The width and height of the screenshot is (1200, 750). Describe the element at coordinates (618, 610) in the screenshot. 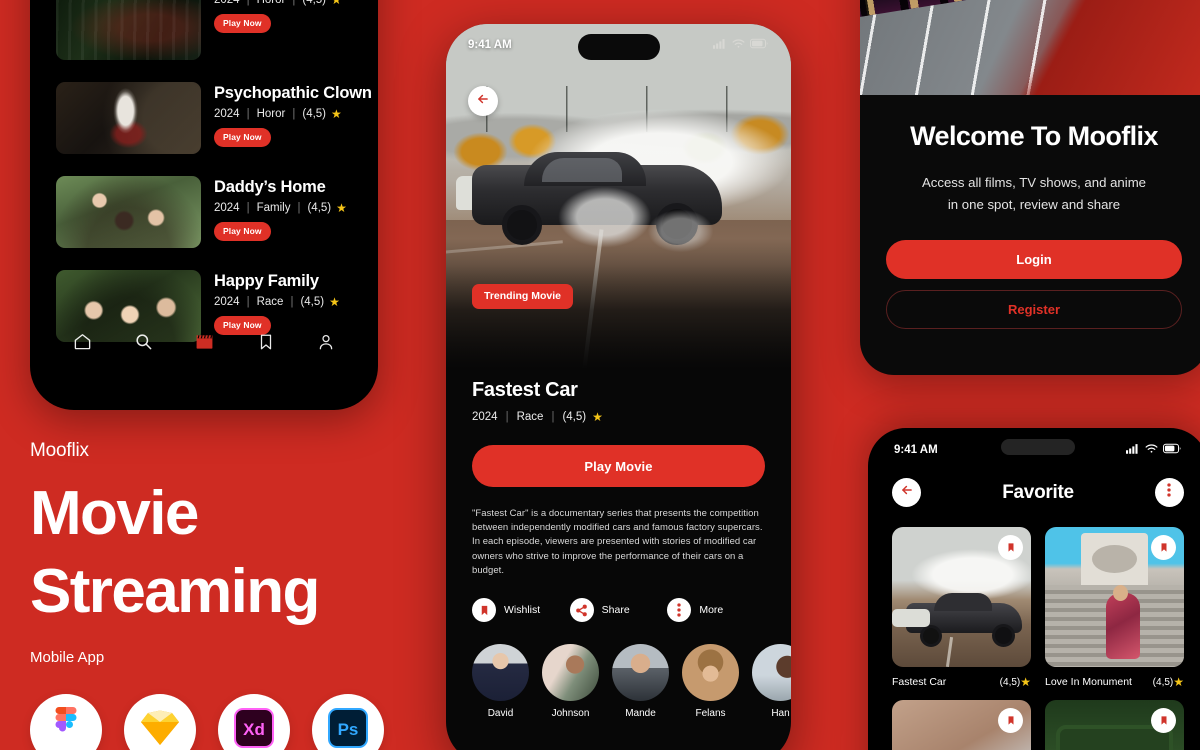

I see `share-action: Share` at that location.